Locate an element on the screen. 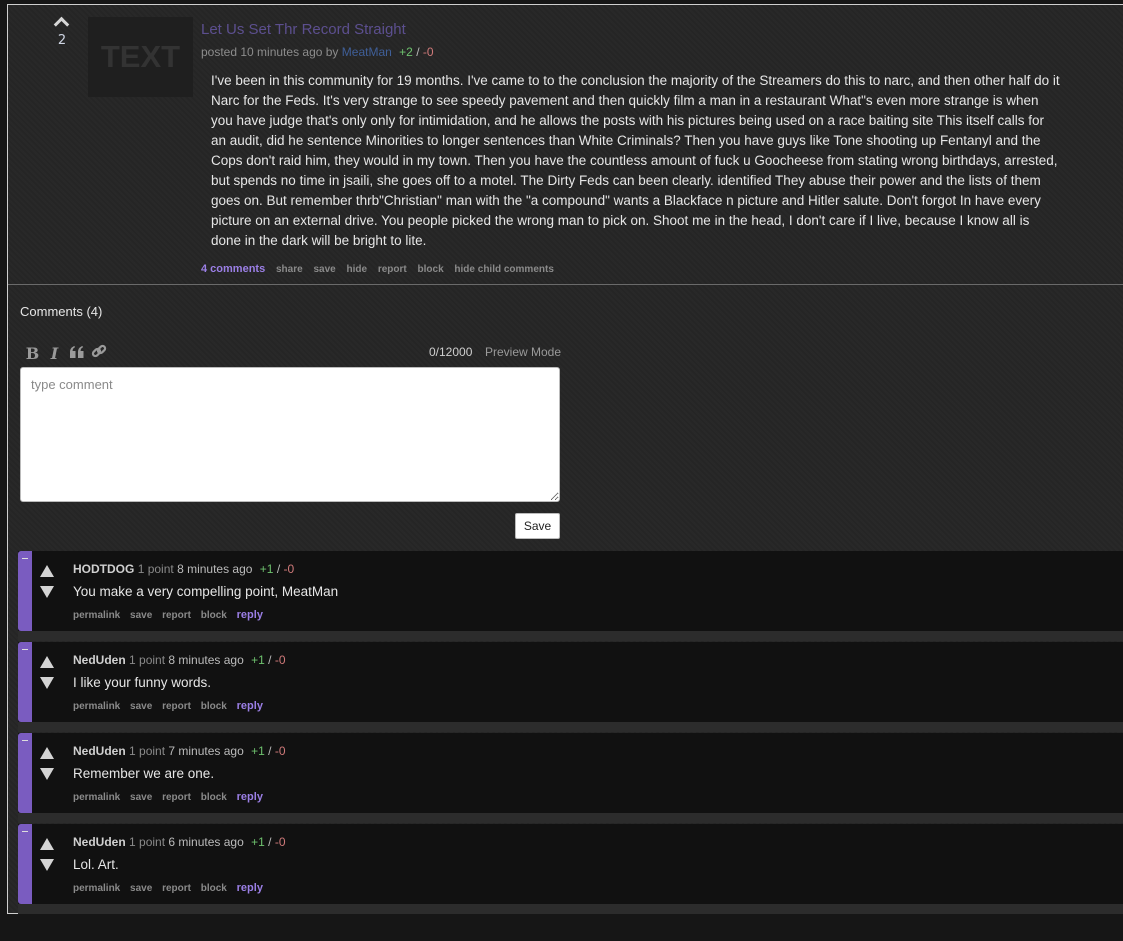 Image resolution: width=1123 pixels, height=941 pixels. hide-link: hide is located at coordinates (356, 269).